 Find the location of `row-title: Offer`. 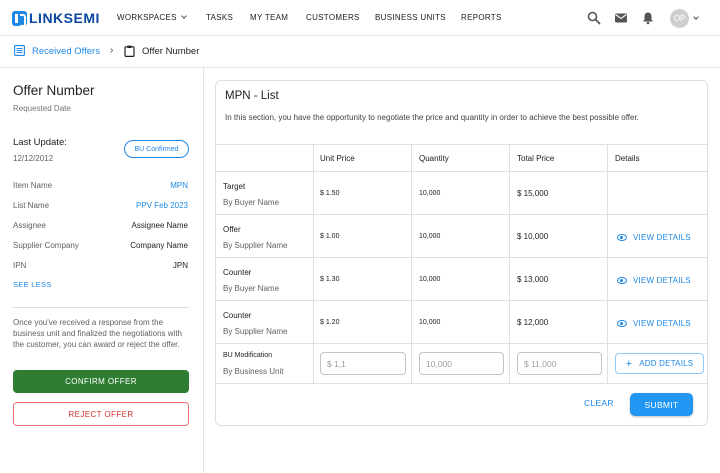

row-title: Offer is located at coordinates (232, 229).